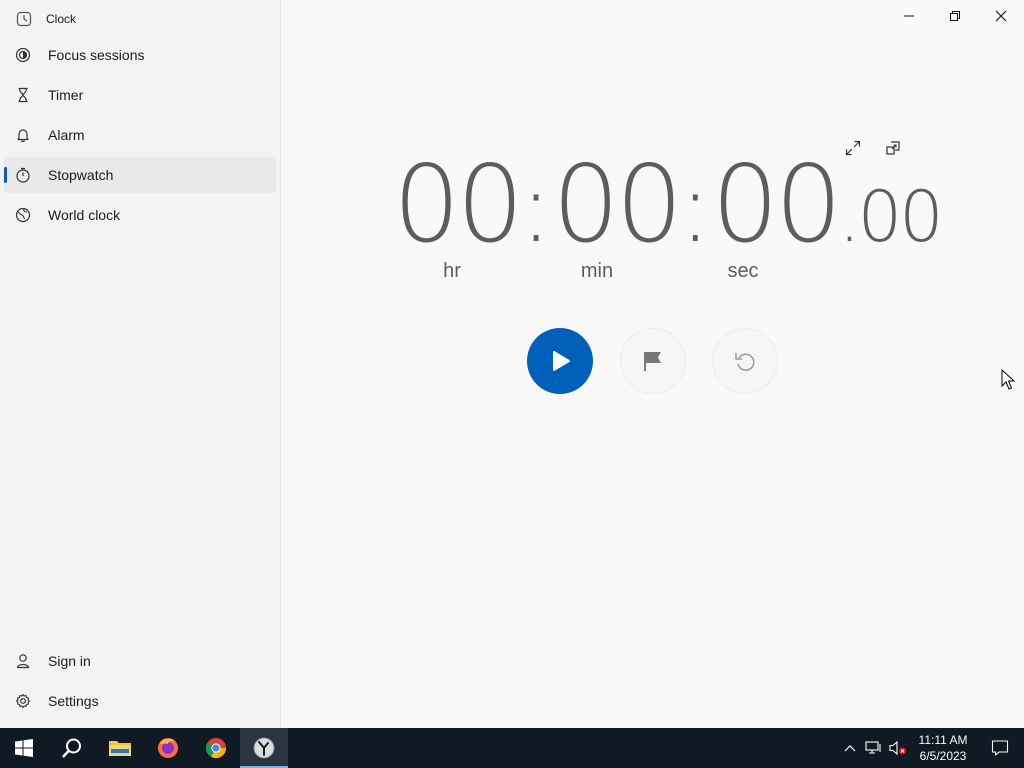 This screenshot has width=1024, height=768. I want to click on sidebar-item-world-clock: World clock, so click(140, 215).